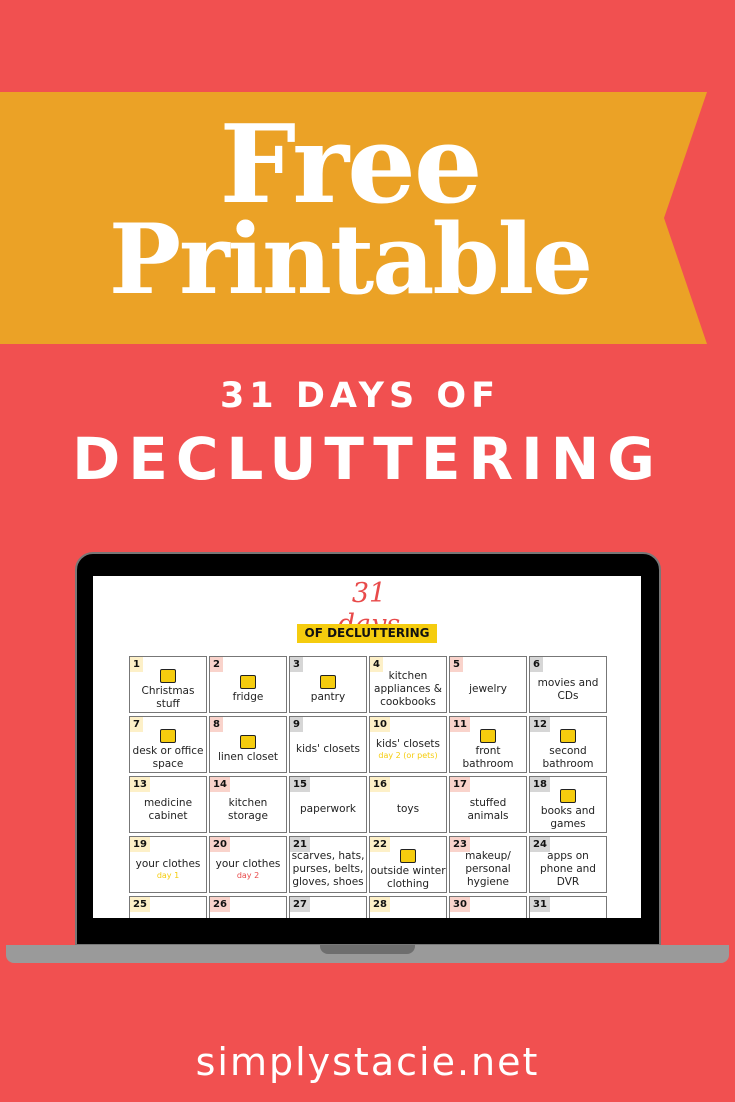 The image size is (735, 1102). I want to click on day-number: 17, so click(460, 784).